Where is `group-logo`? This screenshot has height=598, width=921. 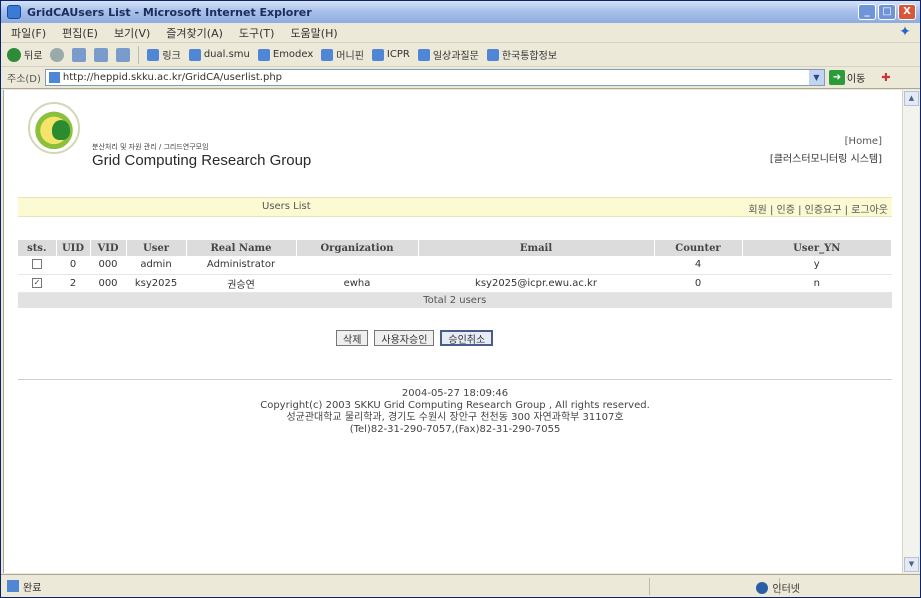 group-logo is located at coordinates (54, 128).